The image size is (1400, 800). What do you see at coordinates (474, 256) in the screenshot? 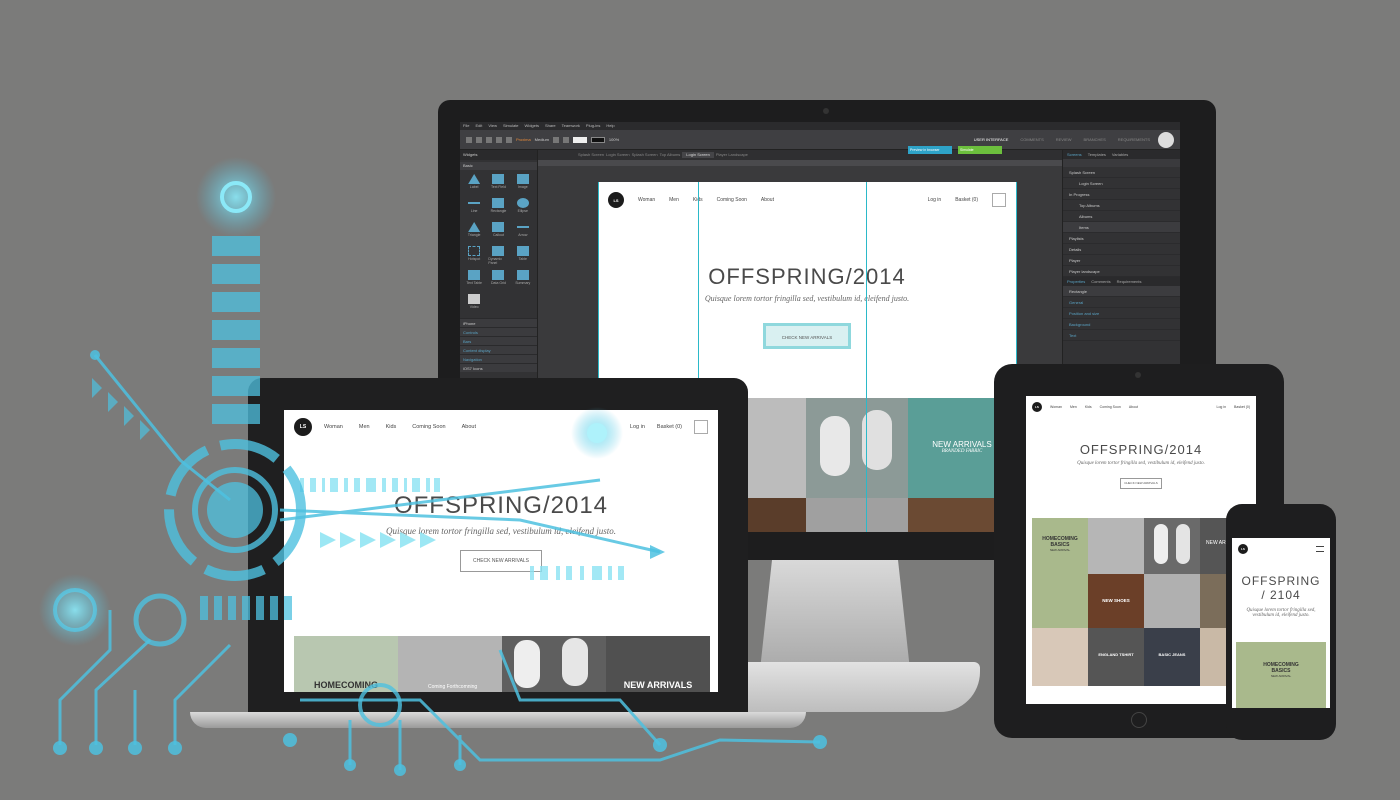
I see `widget-hotspot: Hotspot` at bounding box center [474, 256].